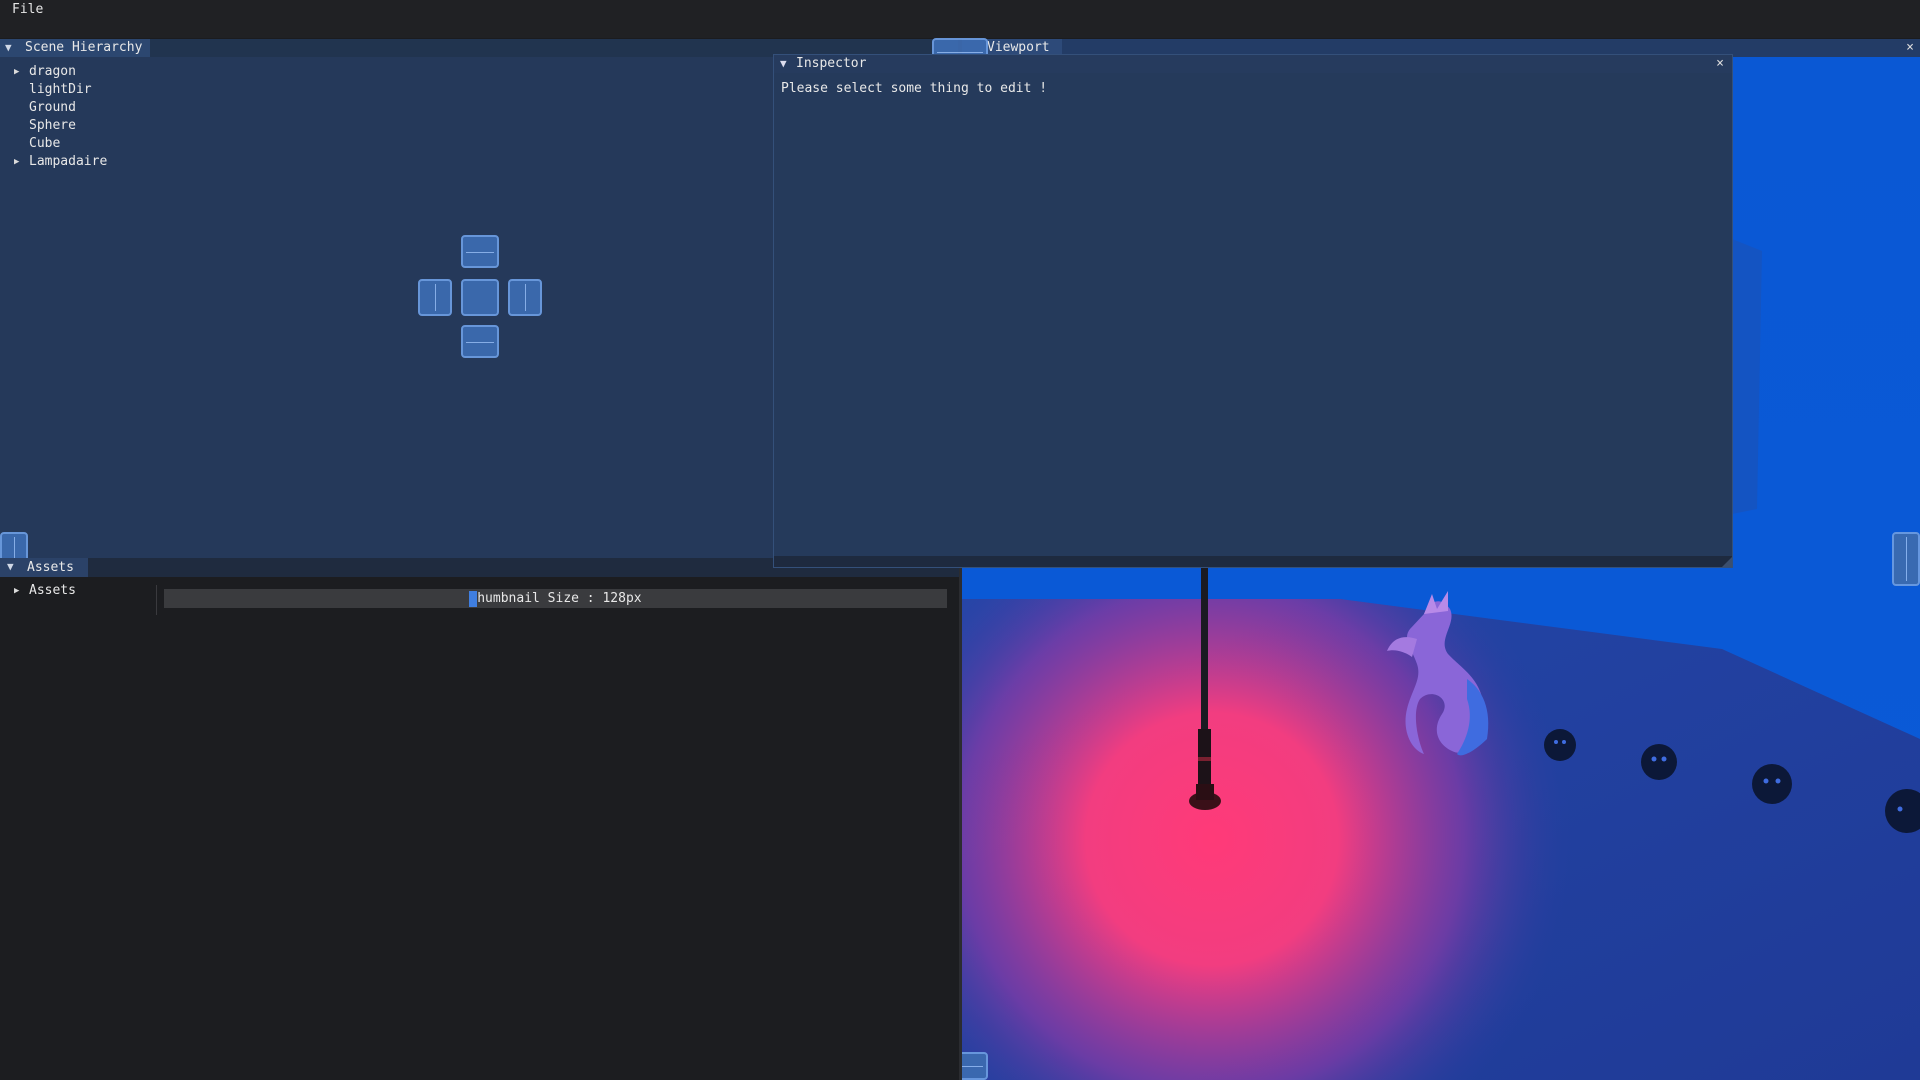  I want to click on thumbnail-size-slider: Thumbnail Size : 128px, so click(555, 598).